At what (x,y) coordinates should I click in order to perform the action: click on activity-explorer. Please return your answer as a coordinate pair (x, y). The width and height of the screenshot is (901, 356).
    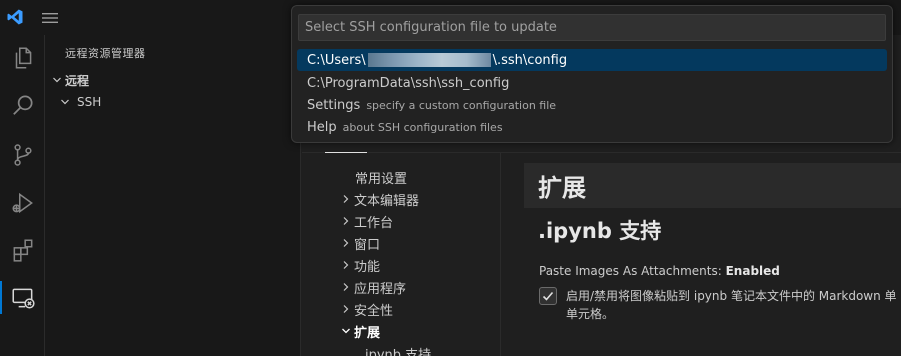
    Looking at the image, I should click on (22, 57).